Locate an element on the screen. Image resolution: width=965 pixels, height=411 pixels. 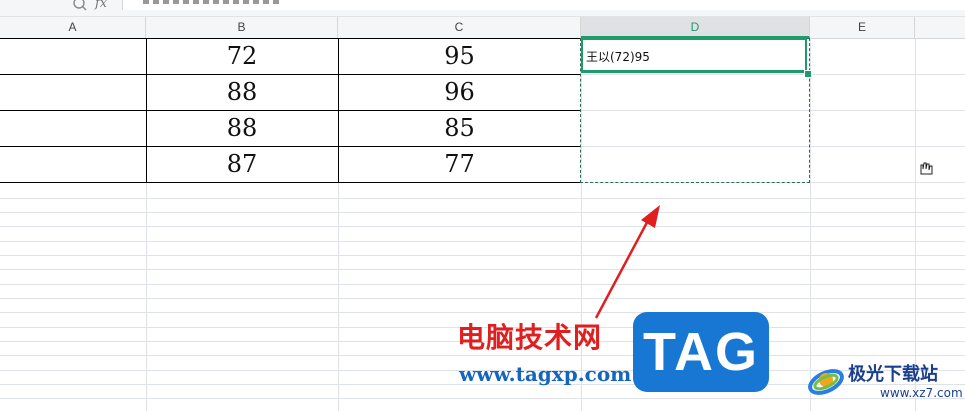
search-icon is located at coordinates (80, 6).